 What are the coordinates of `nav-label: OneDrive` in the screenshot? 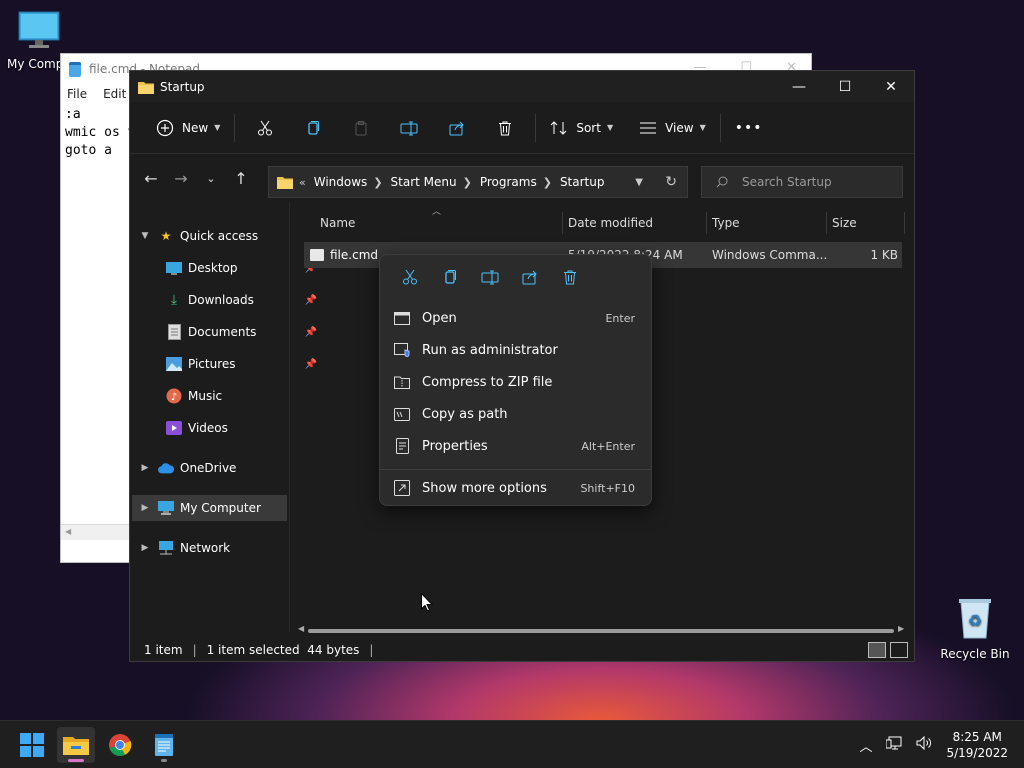 It's located at (208, 468).